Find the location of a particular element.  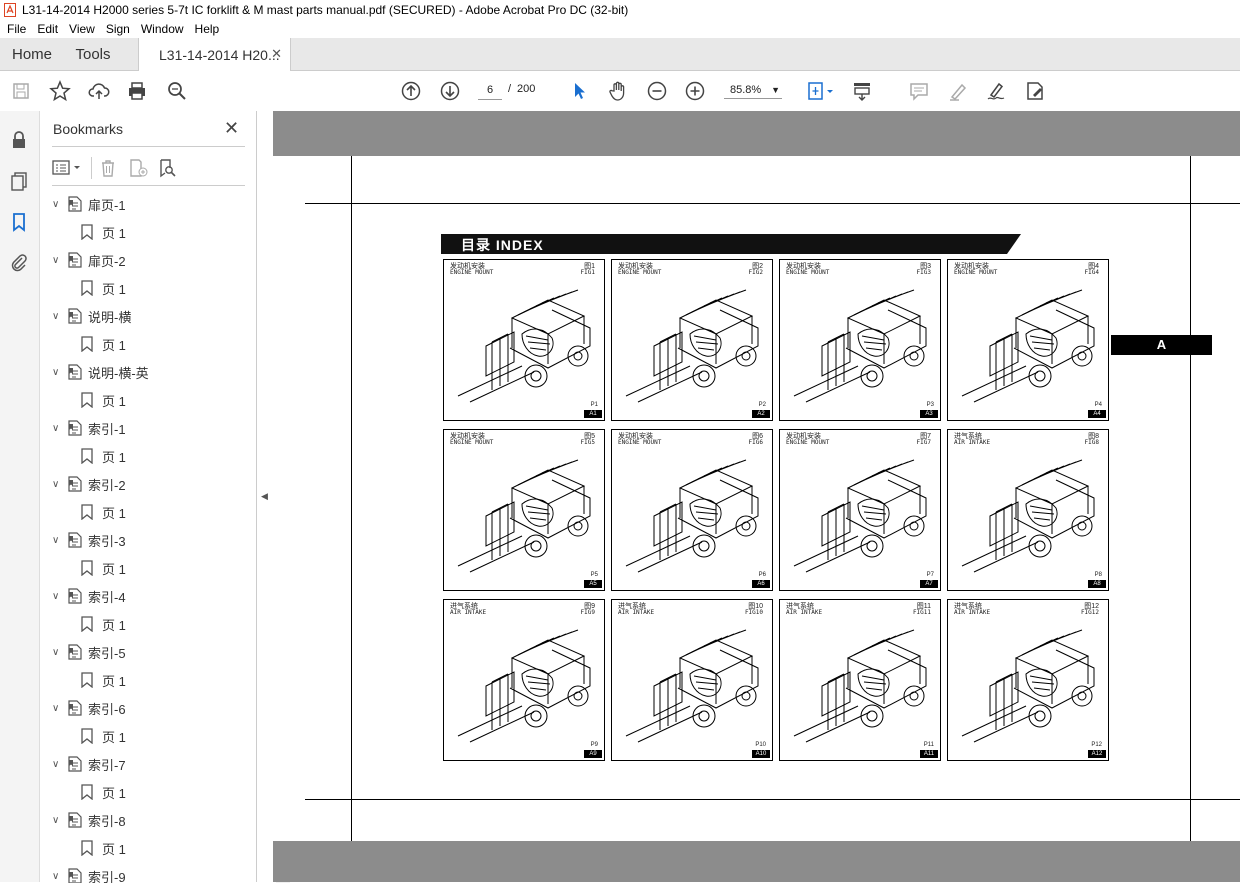

figure-thumbnail: 进气系统AIR INTAKE图12FIG12P12A12 is located at coordinates (1028, 680).